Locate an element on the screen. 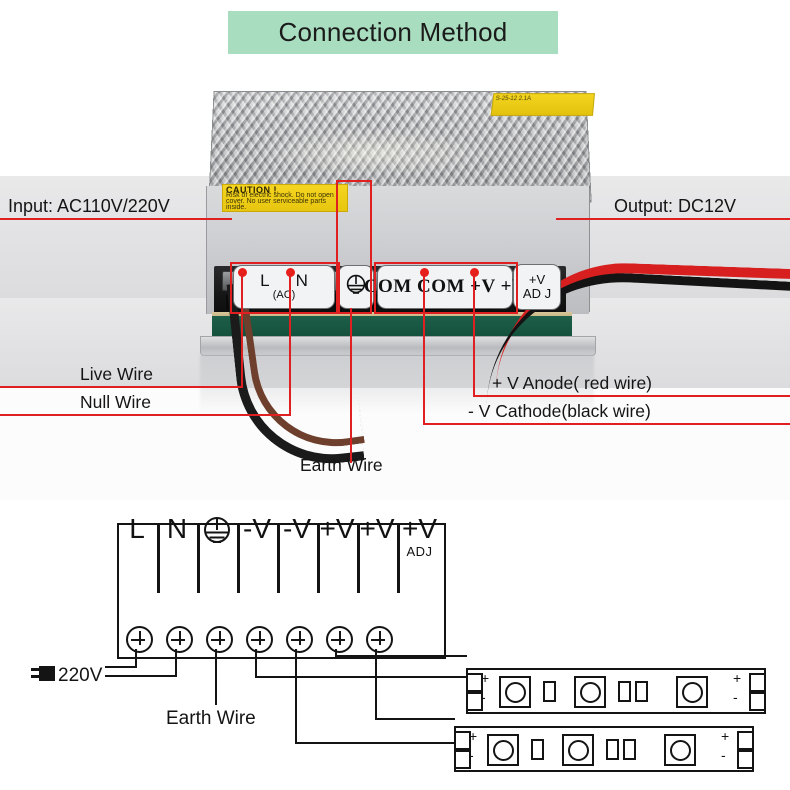 The image size is (790, 790). annot-box-ground is located at coordinates (354, 247).